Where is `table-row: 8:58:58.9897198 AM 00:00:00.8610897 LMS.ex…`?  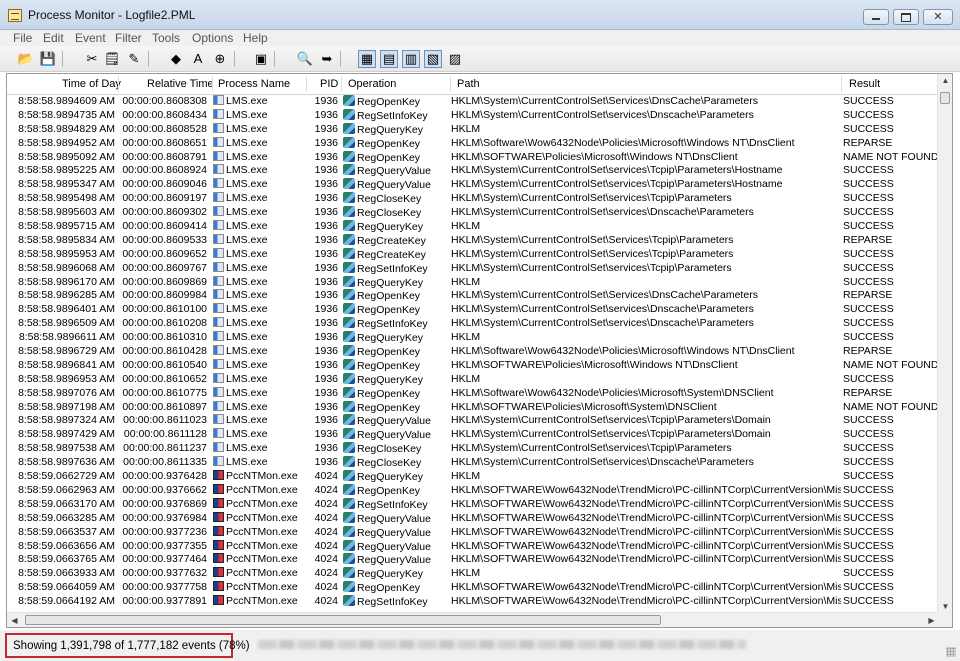 table-row: 8:58:58.9897198 AM 00:00:00.8610897 LMS.ex… is located at coordinates (473, 407).